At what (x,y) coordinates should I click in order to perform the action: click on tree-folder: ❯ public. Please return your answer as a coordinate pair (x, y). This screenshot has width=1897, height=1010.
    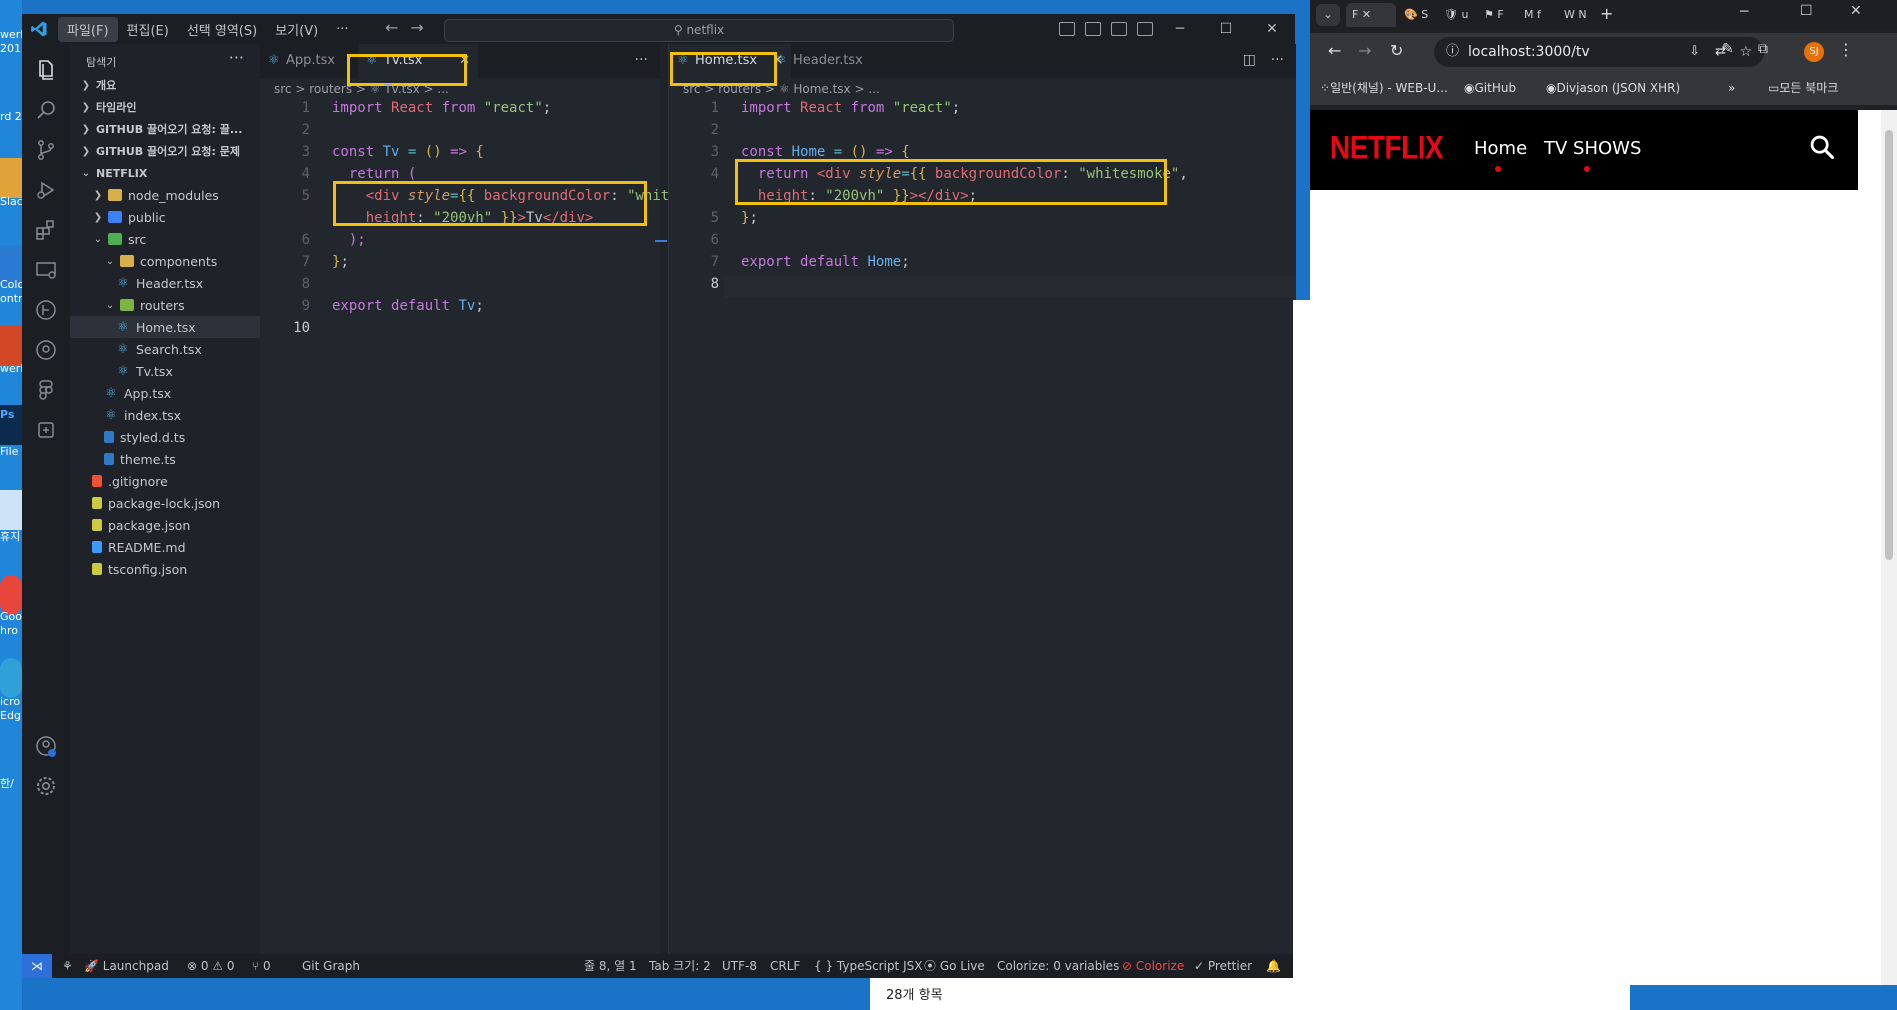
    Looking at the image, I should click on (165, 217).